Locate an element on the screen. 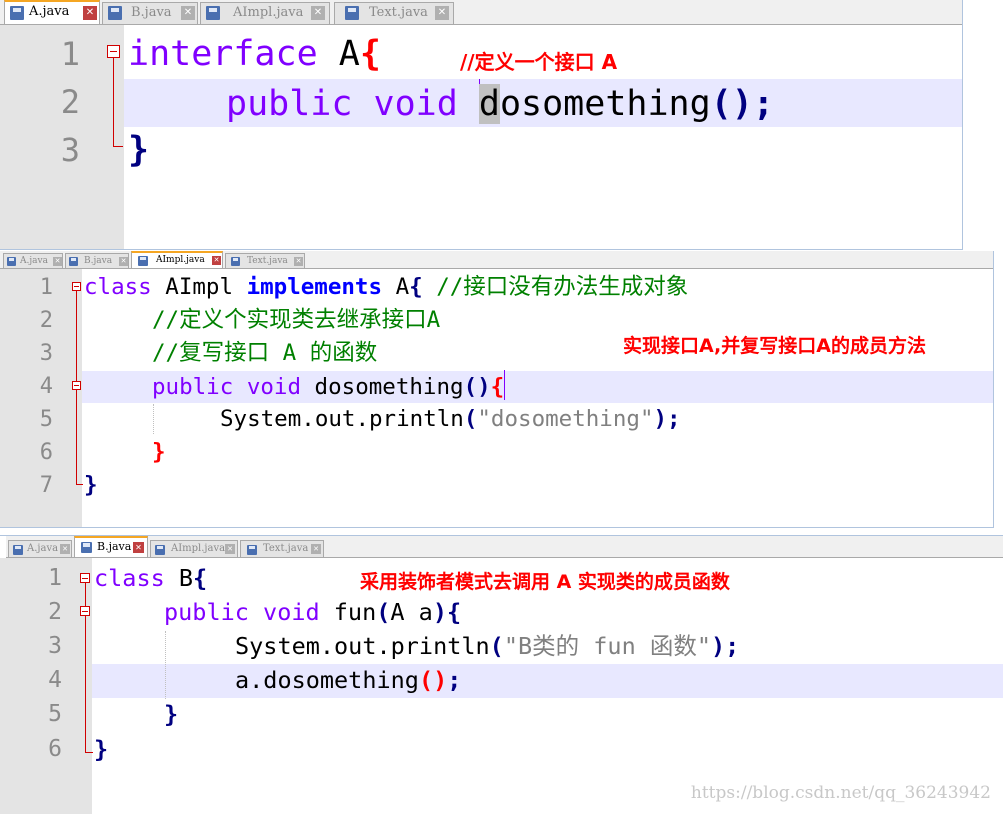 The image size is (1003, 814). line-number: 7 is located at coordinates (46, 485).